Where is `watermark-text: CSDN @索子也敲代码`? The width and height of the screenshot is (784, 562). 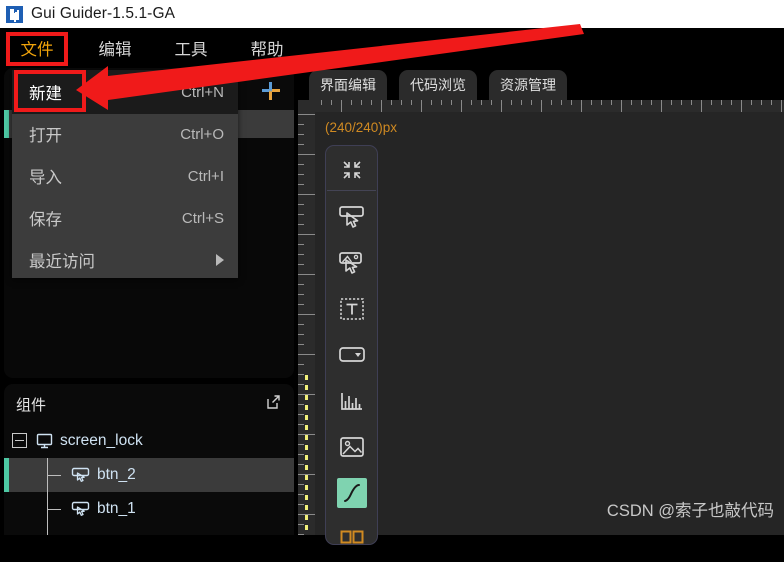
watermark-text: CSDN @索子也敲代码 is located at coordinates (690, 511).